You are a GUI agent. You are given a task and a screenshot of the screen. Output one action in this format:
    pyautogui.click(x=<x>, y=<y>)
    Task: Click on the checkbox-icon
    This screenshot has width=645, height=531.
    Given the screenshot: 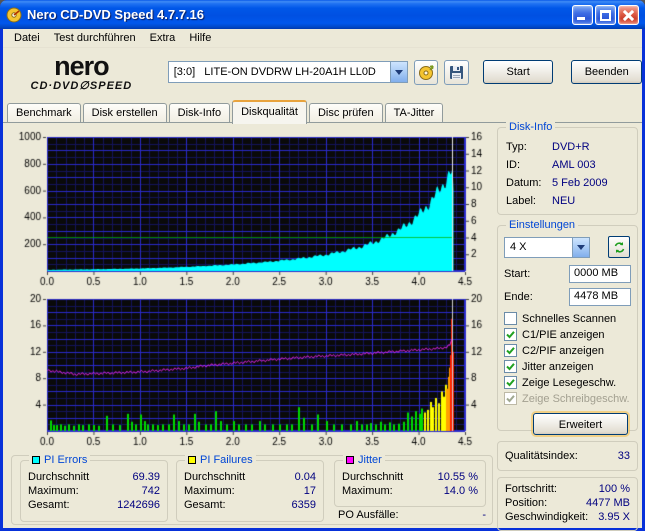 What is the action you would take?
    pyautogui.click(x=510, y=318)
    